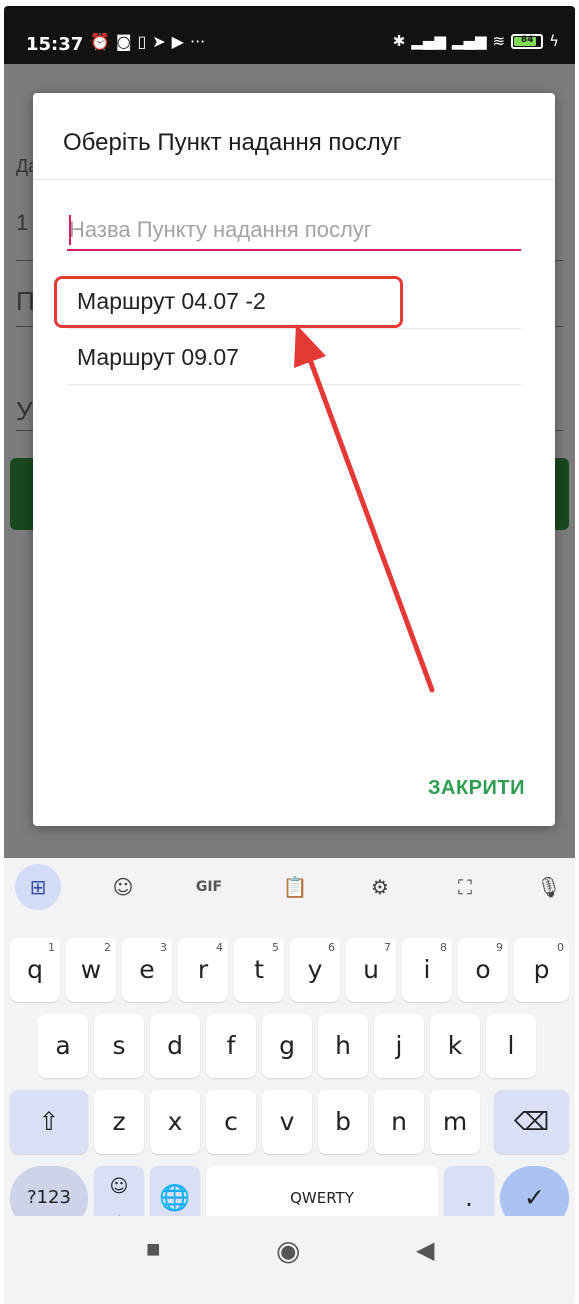 The width and height of the screenshot is (579, 1304). I want to click on key-c: c, so click(231, 1122).